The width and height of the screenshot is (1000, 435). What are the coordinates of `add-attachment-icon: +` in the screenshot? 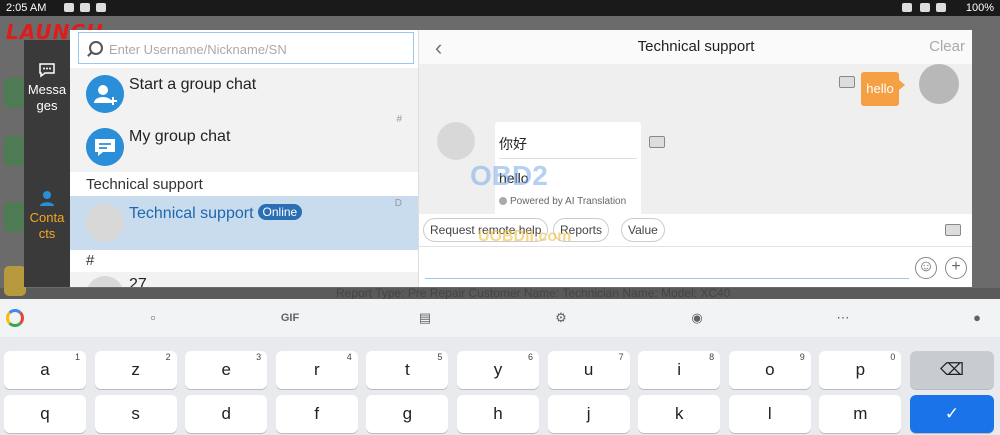 It's located at (956, 268).